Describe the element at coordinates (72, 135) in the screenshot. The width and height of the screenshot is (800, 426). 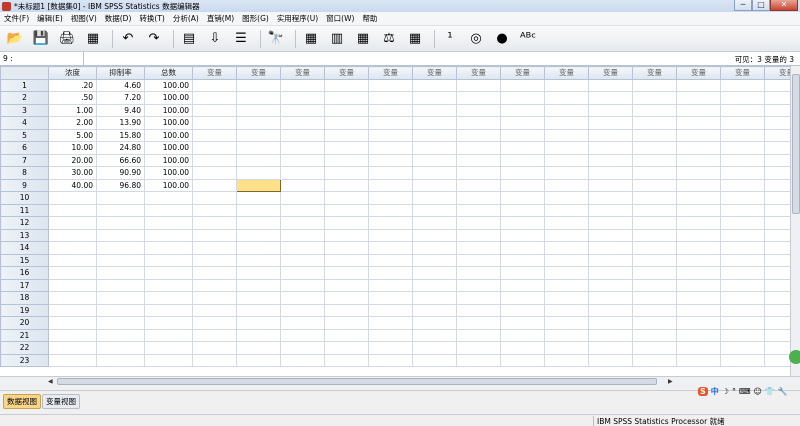
I see `data-cell: 5.00` at that location.